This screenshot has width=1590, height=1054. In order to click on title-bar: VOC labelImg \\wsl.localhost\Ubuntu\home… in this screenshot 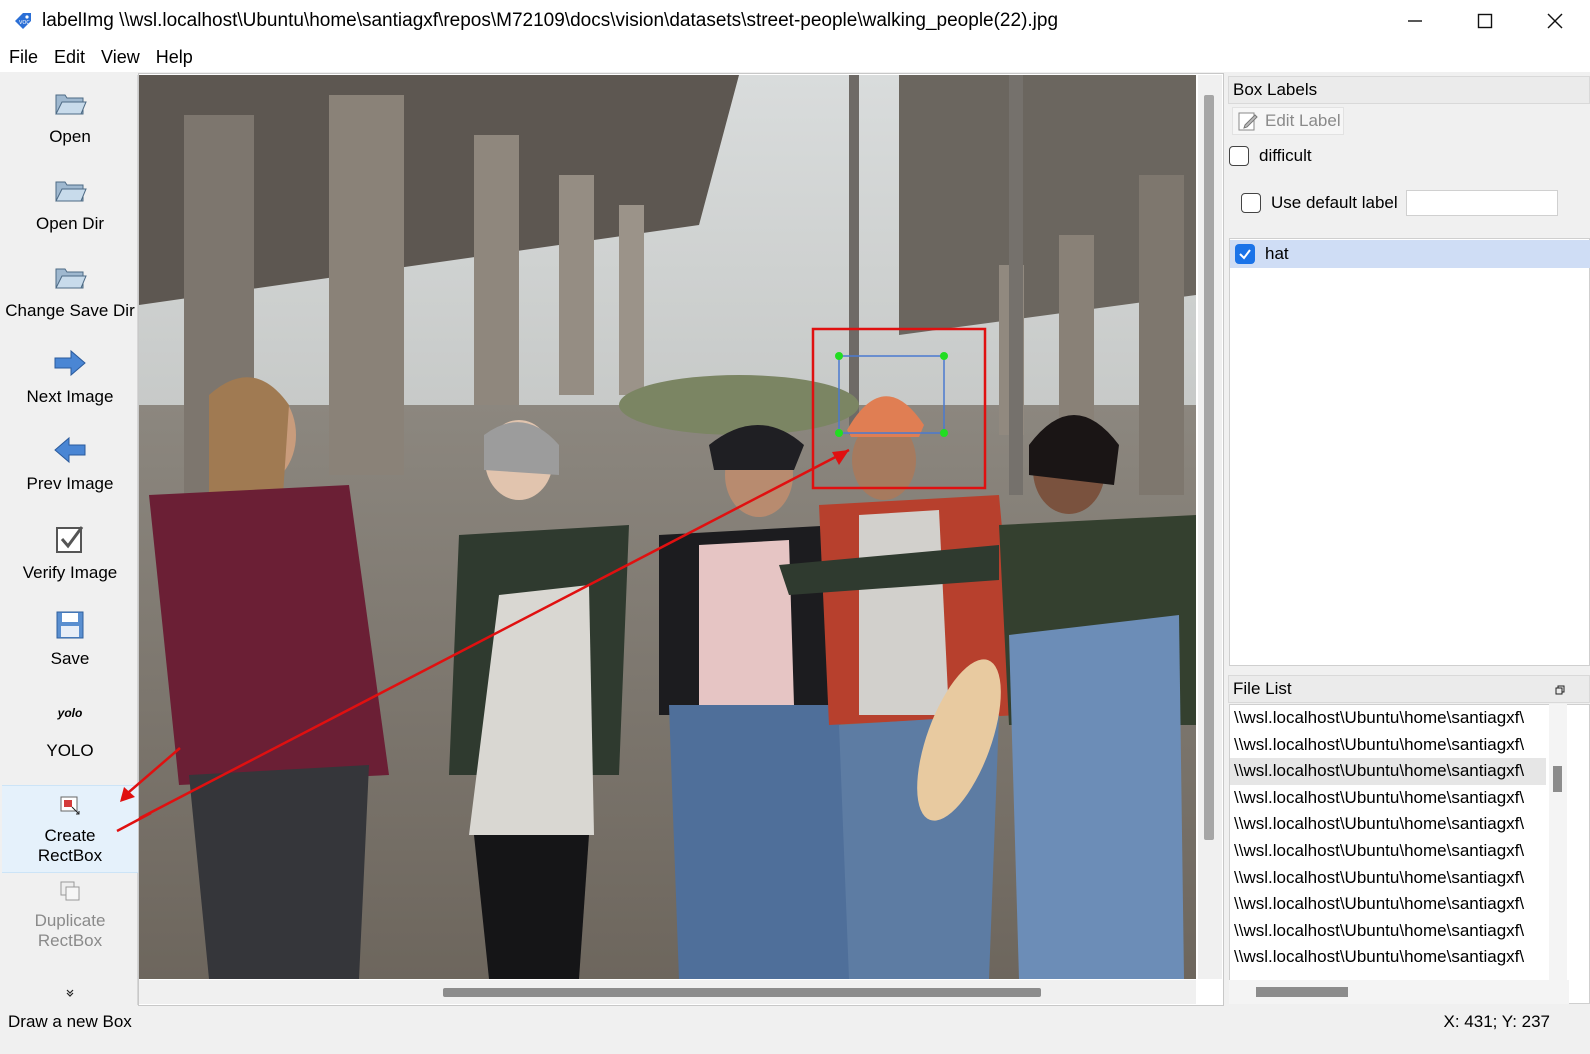, I will do `click(795, 21)`.